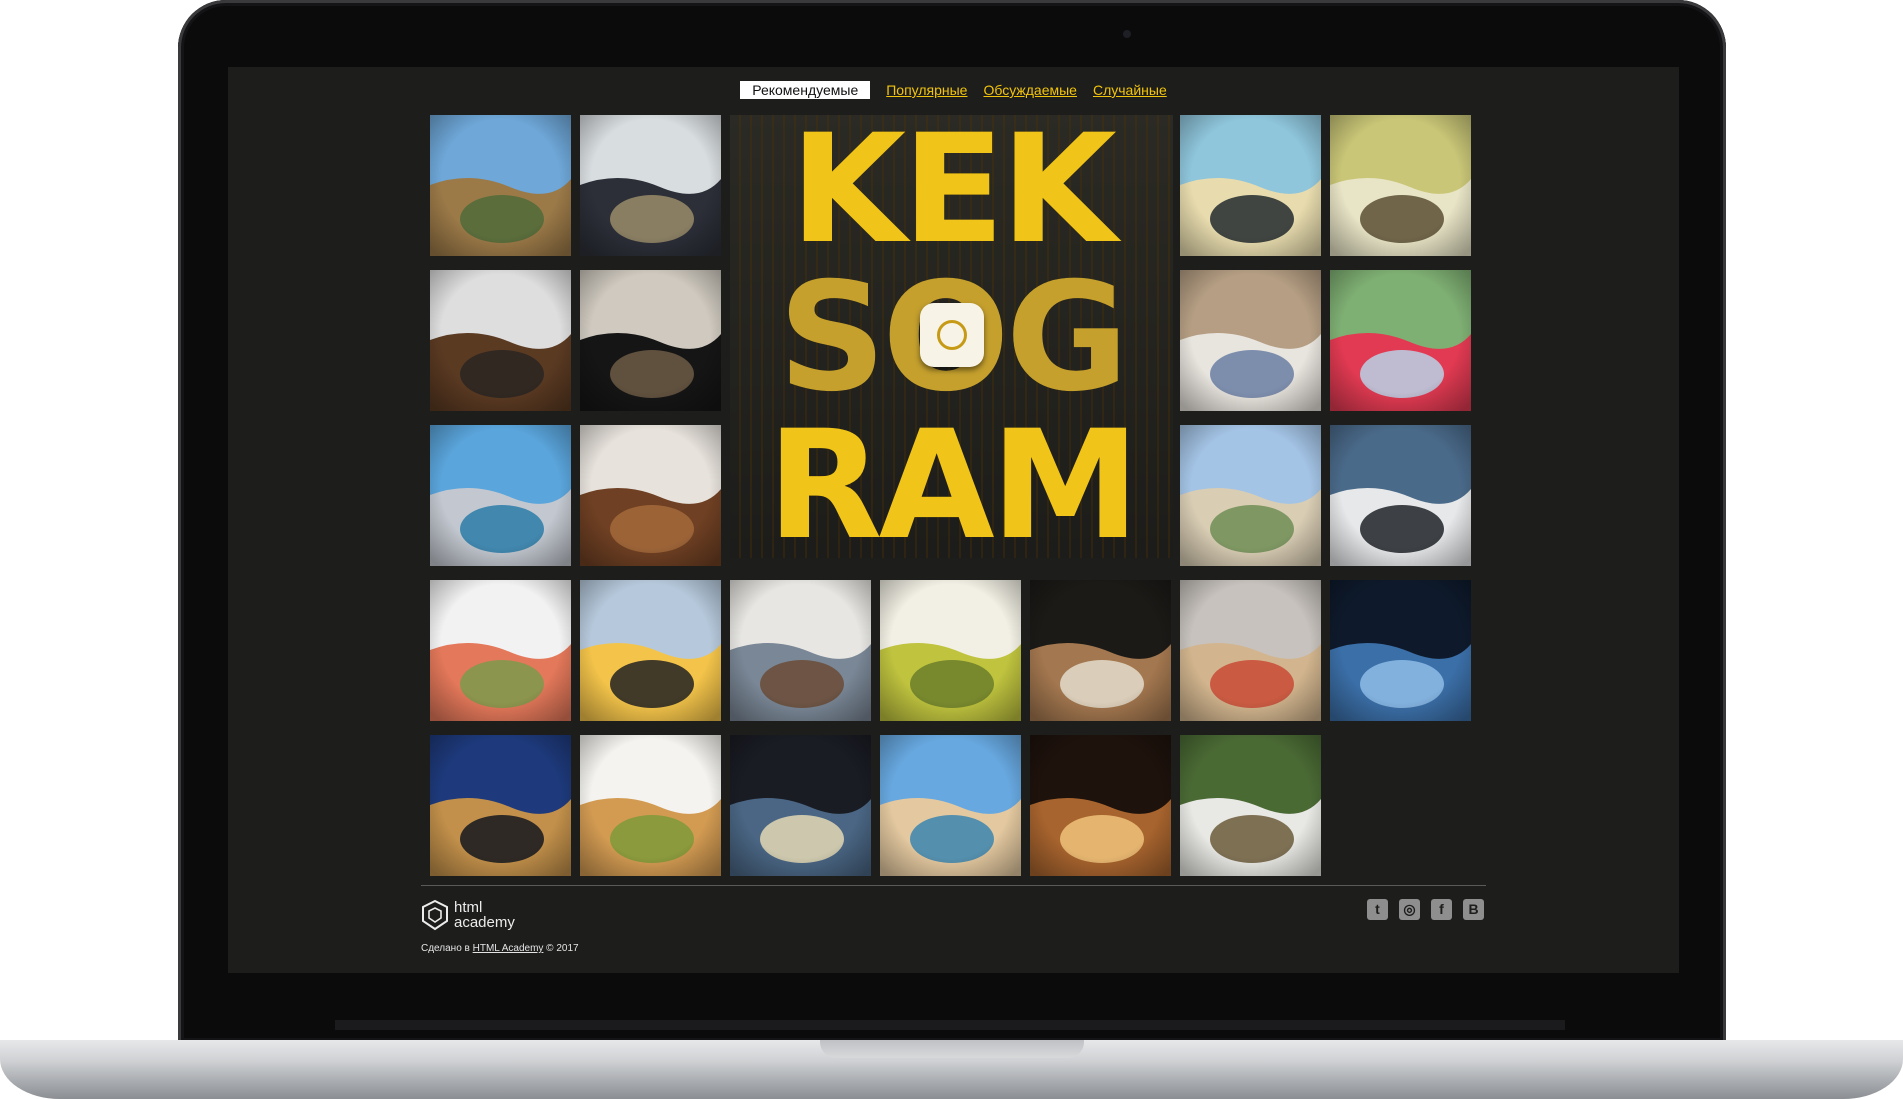 Image resolution: width=1903 pixels, height=1099 pixels. What do you see at coordinates (468, 907) in the screenshot?
I see `academy-line-1: html` at bounding box center [468, 907].